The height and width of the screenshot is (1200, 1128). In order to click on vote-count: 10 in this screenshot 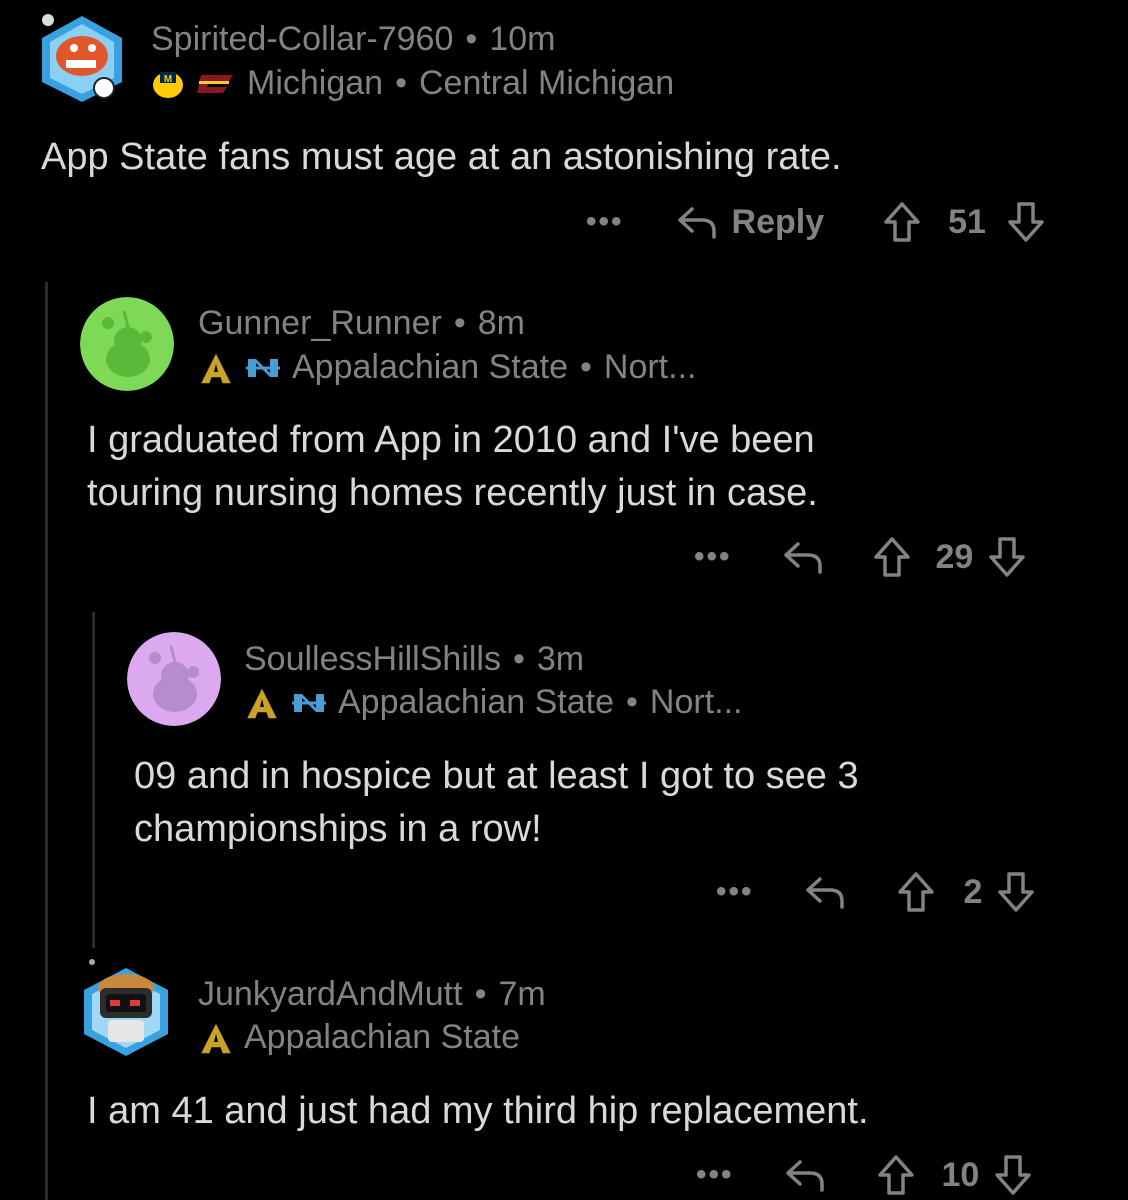, I will do `click(960, 1174)`.